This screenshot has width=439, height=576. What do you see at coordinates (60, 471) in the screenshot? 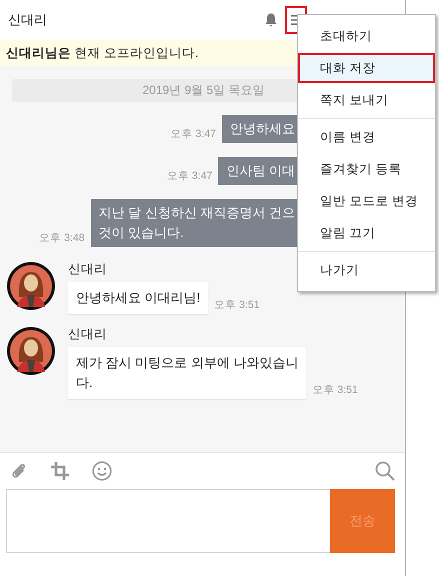
I see `crop-icon` at bounding box center [60, 471].